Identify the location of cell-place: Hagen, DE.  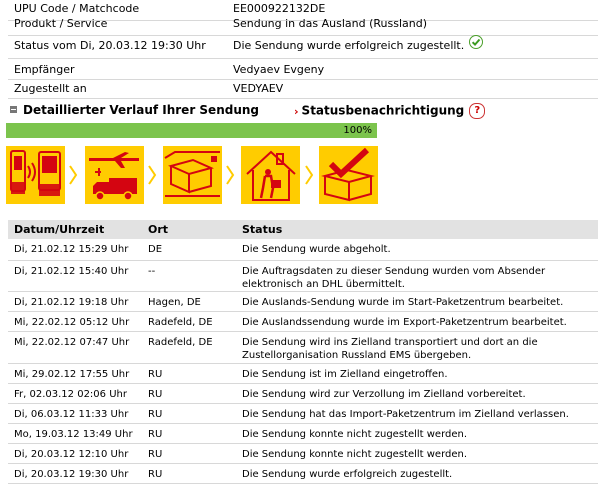
(174, 302).